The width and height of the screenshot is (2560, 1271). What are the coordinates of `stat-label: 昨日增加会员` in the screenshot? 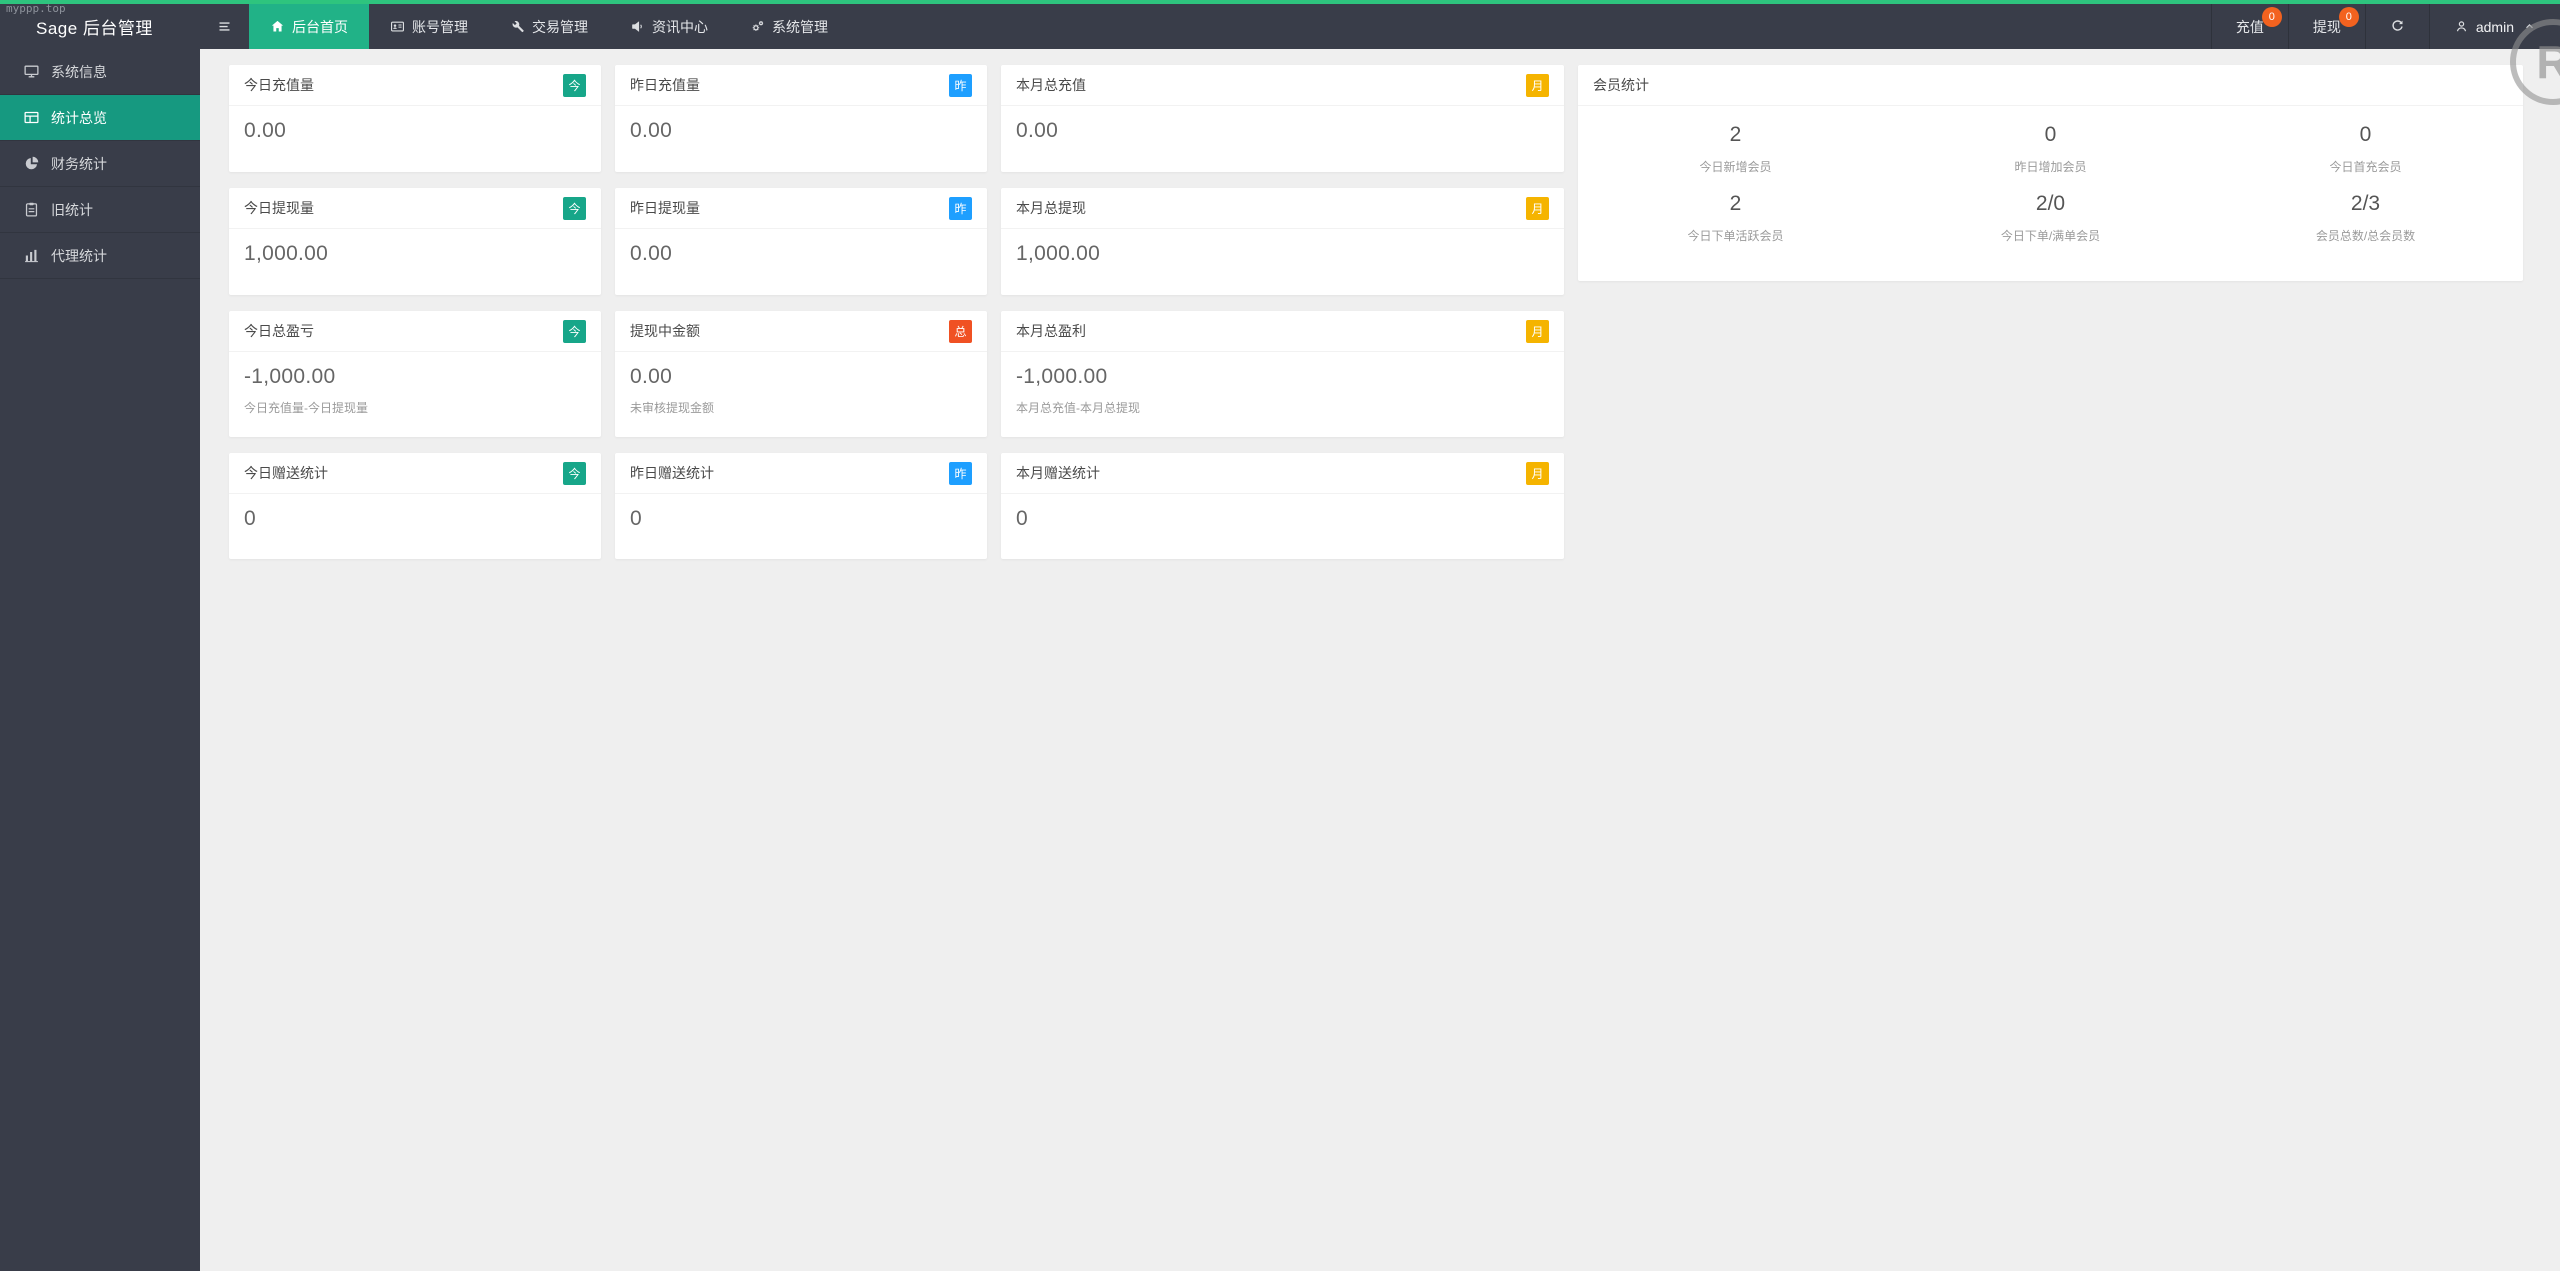 It's located at (2050, 167).